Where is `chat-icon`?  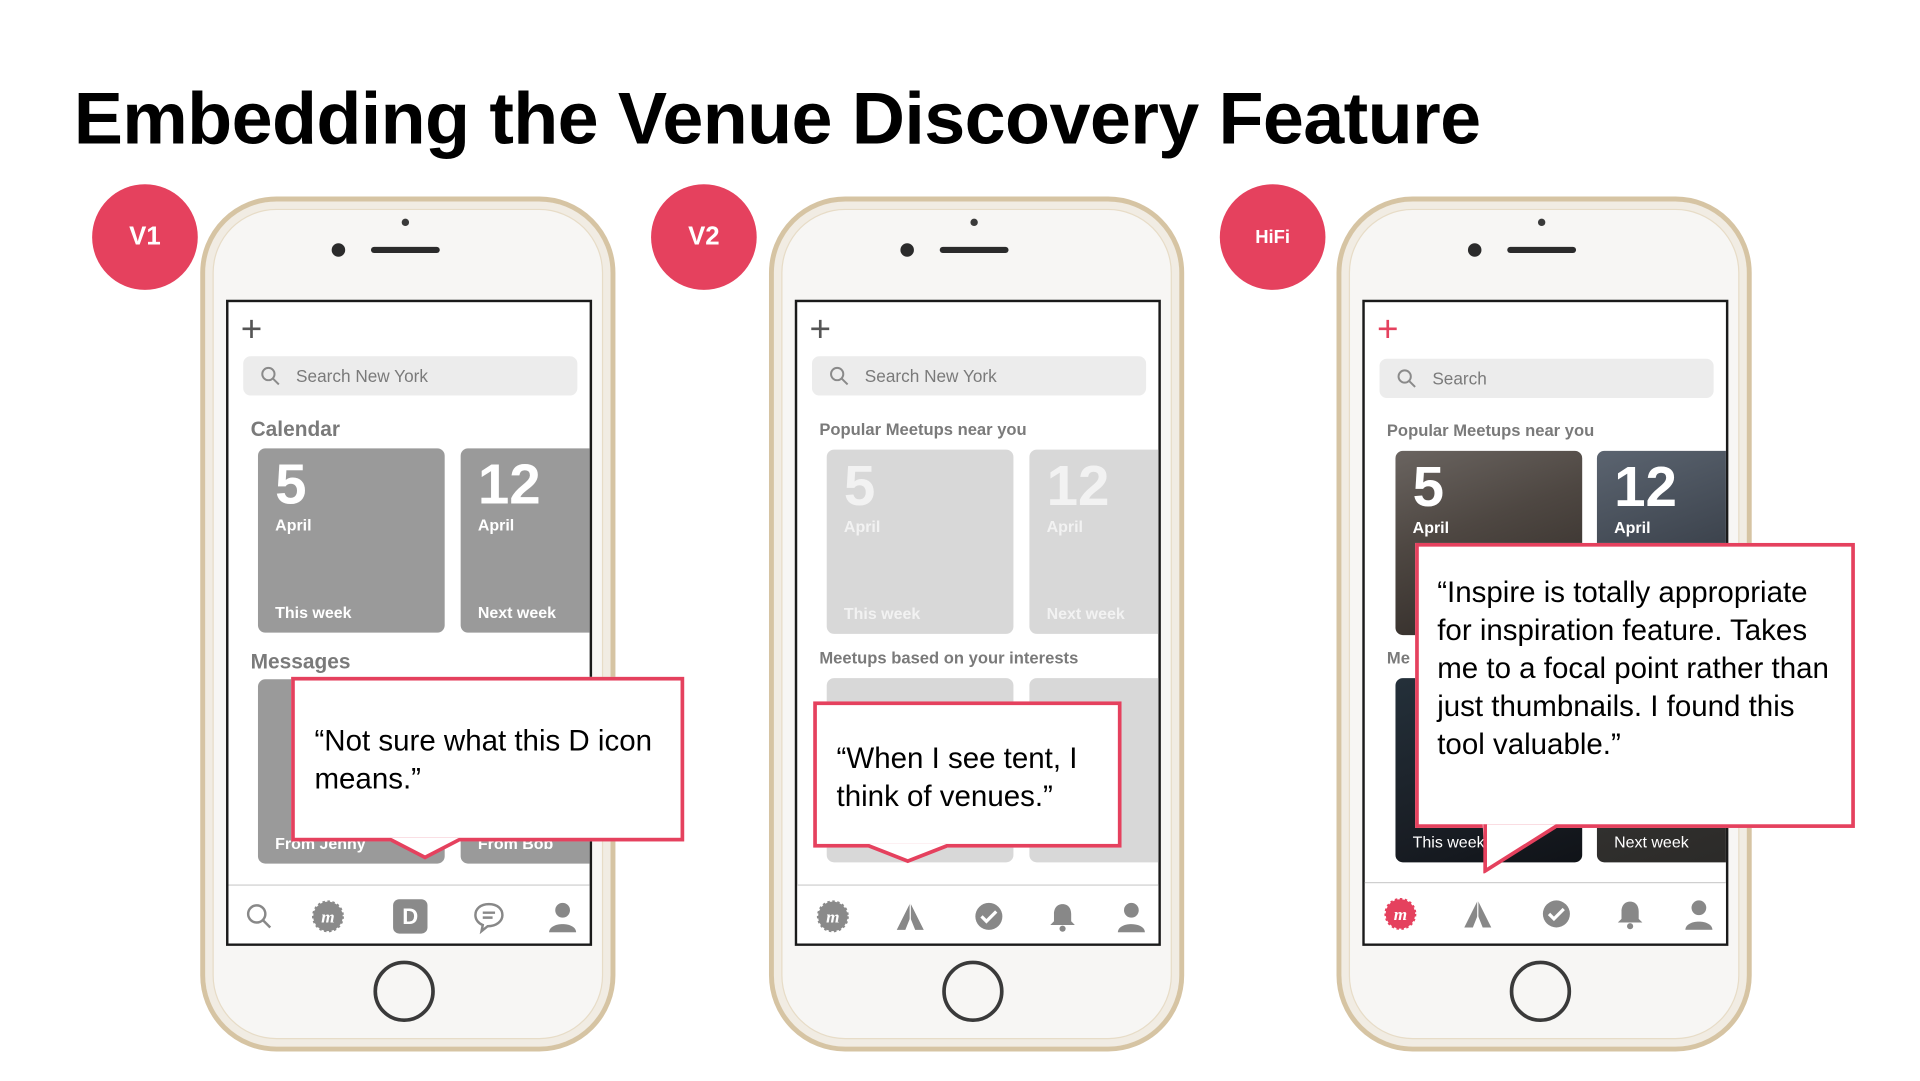
chat-icon is located at coordinates (489, 917).